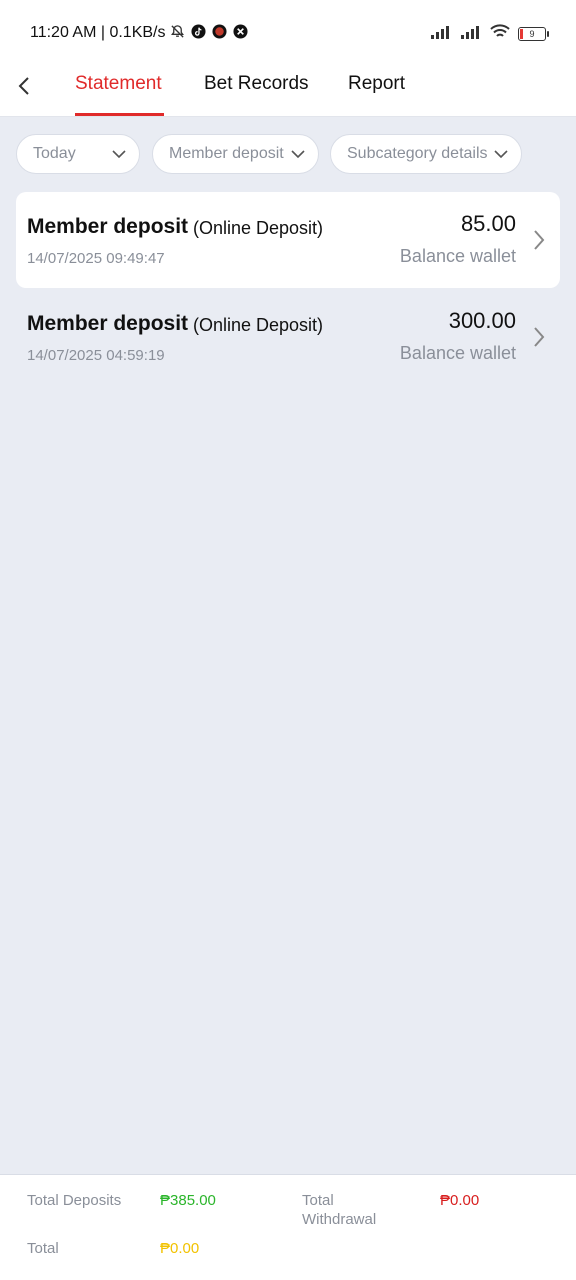 The image size is (576, 1280). Describe the element at coordinates (376, 94) in the screenshot. I see `tab-report: Report` at that location.